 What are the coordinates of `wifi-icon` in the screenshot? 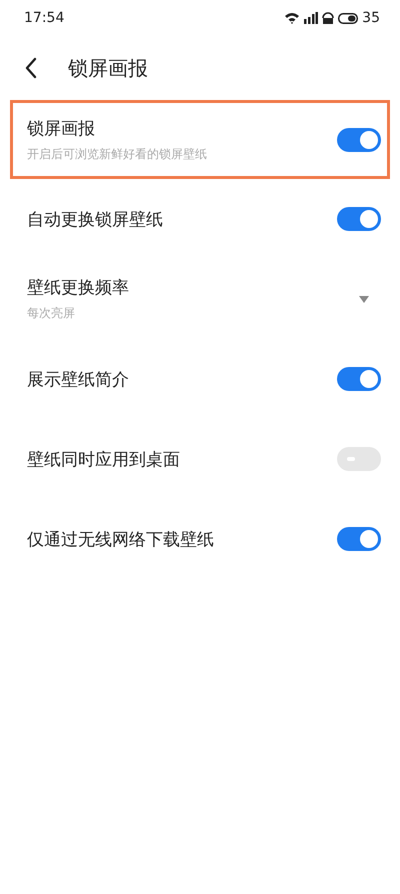 It's located at (292, 18).